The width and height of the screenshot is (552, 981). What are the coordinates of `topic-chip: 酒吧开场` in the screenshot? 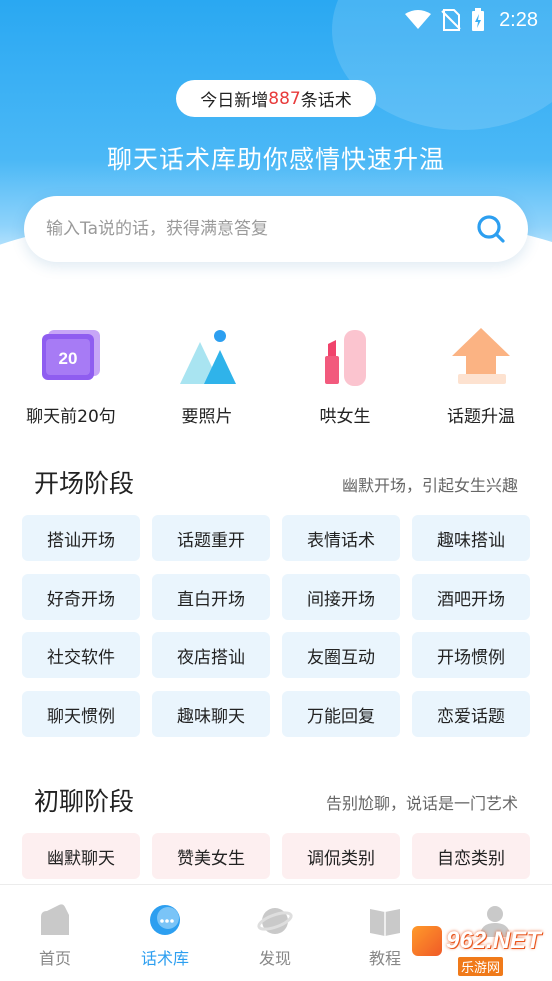 It's located at (471, 597).